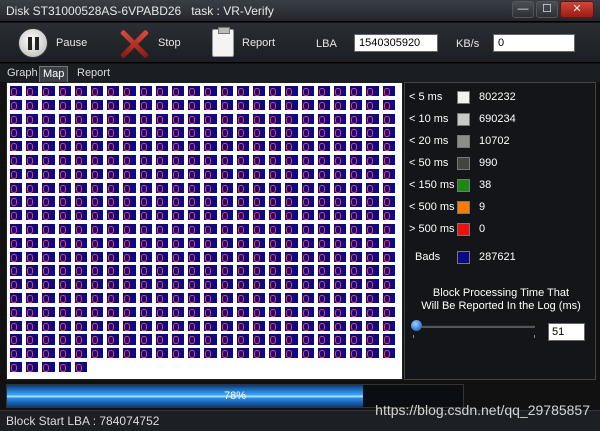  I want to click on legend-label: < 5 ms, so click(426, 97).